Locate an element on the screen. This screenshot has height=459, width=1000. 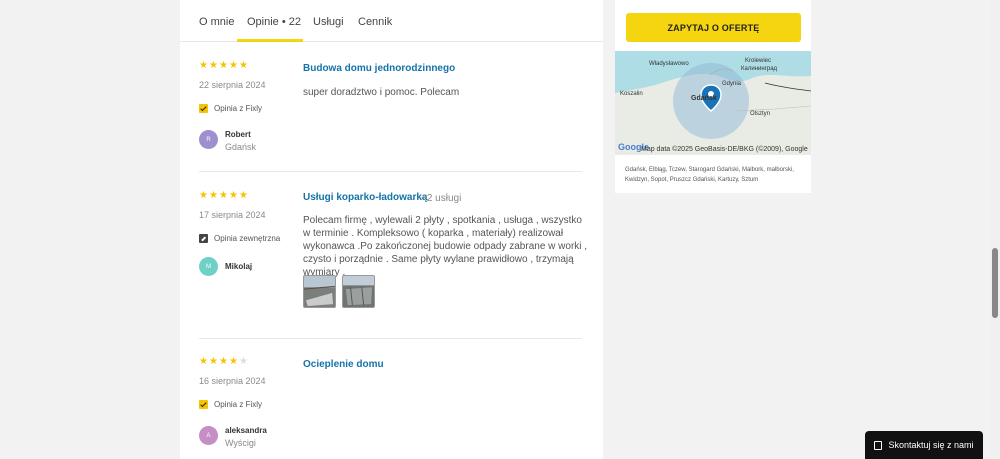
avatar: R is located at coordinates (208, 139).